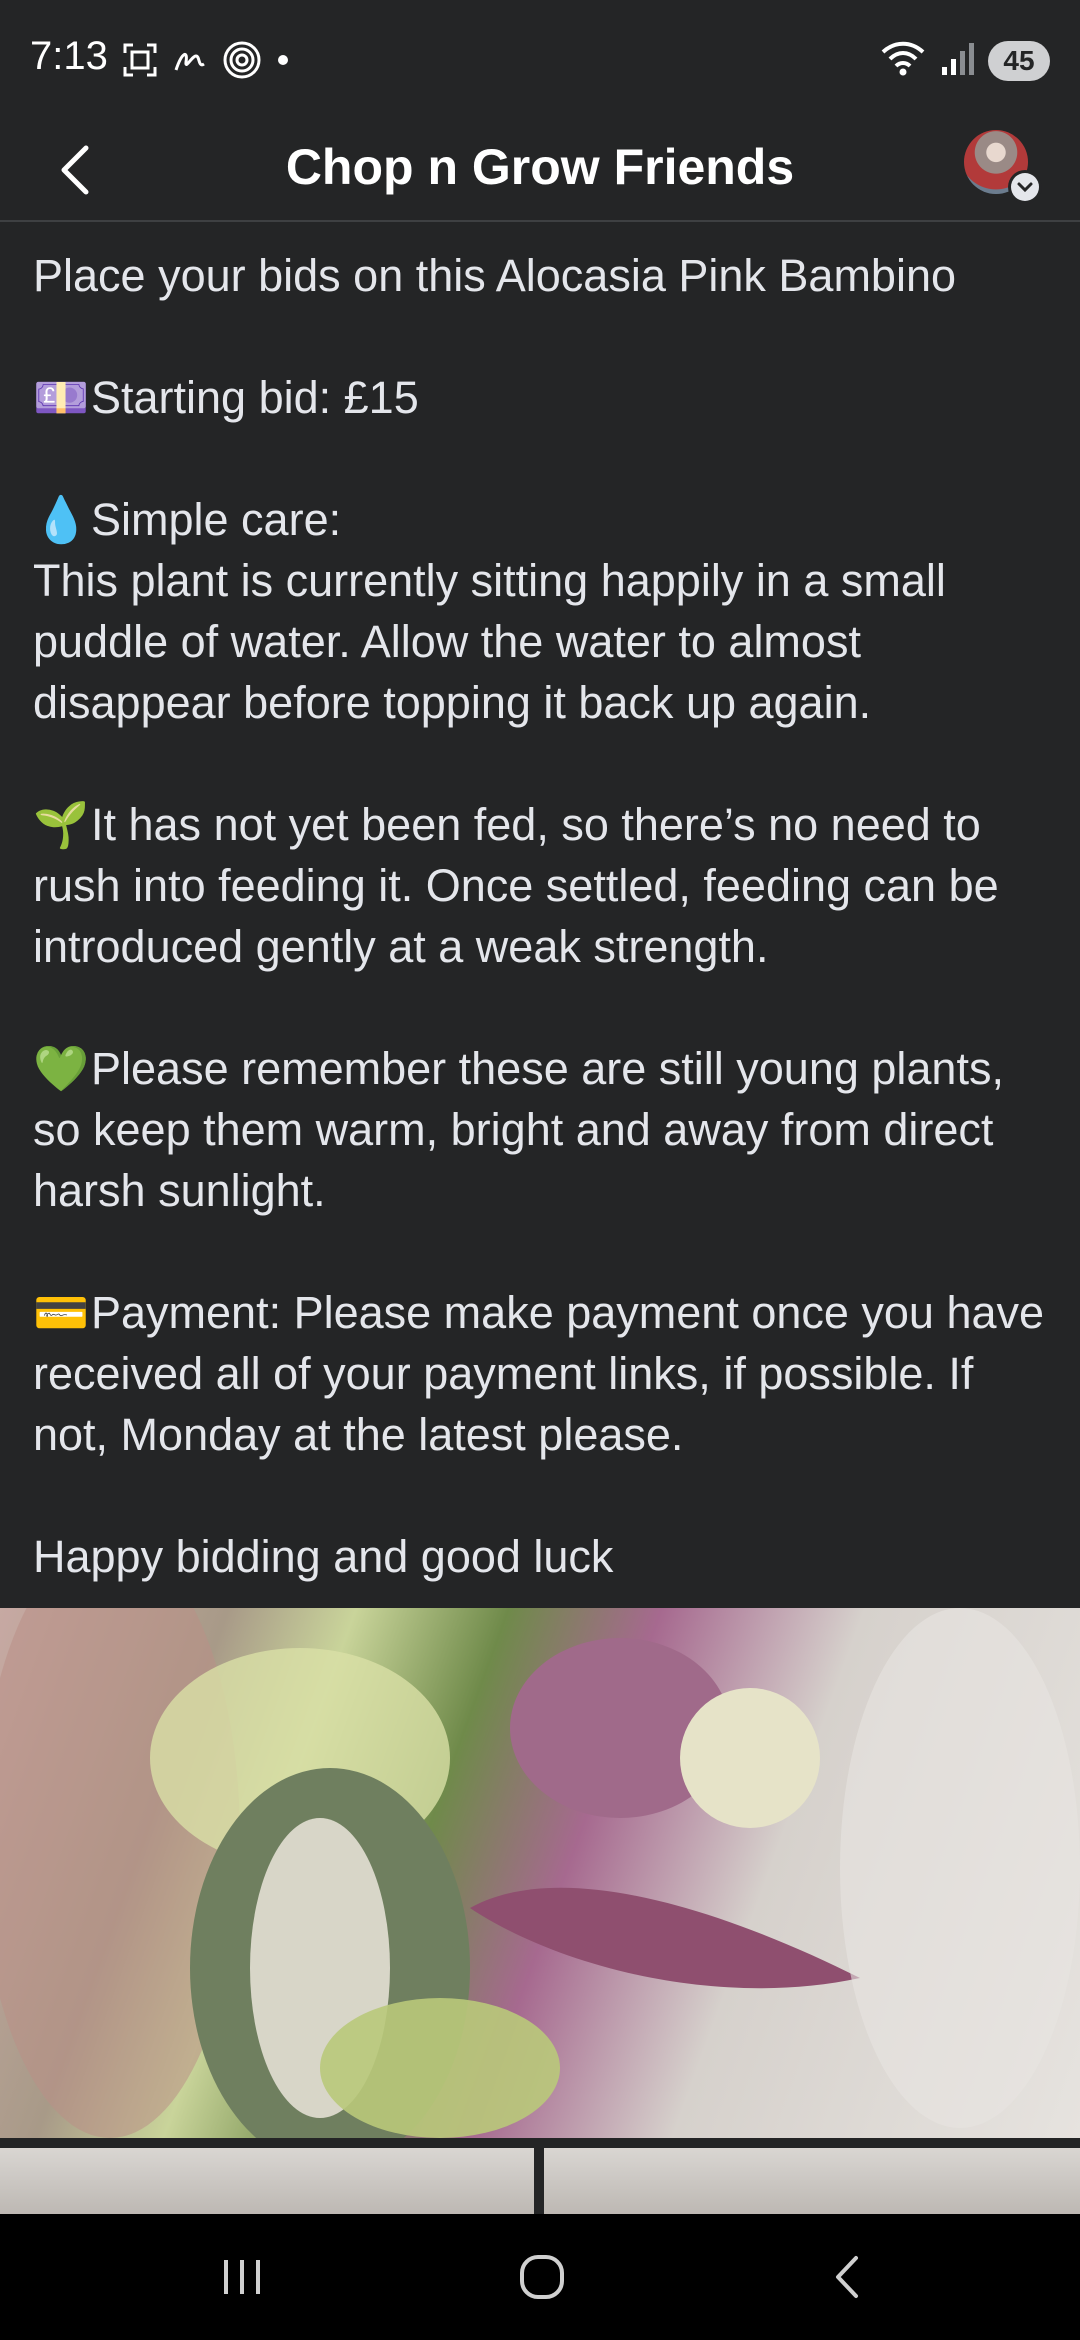 This screenshot has width=1080, height=2340. I want to click on starting-bid-line: 💷Starting bid: £15, so click(543, 397).